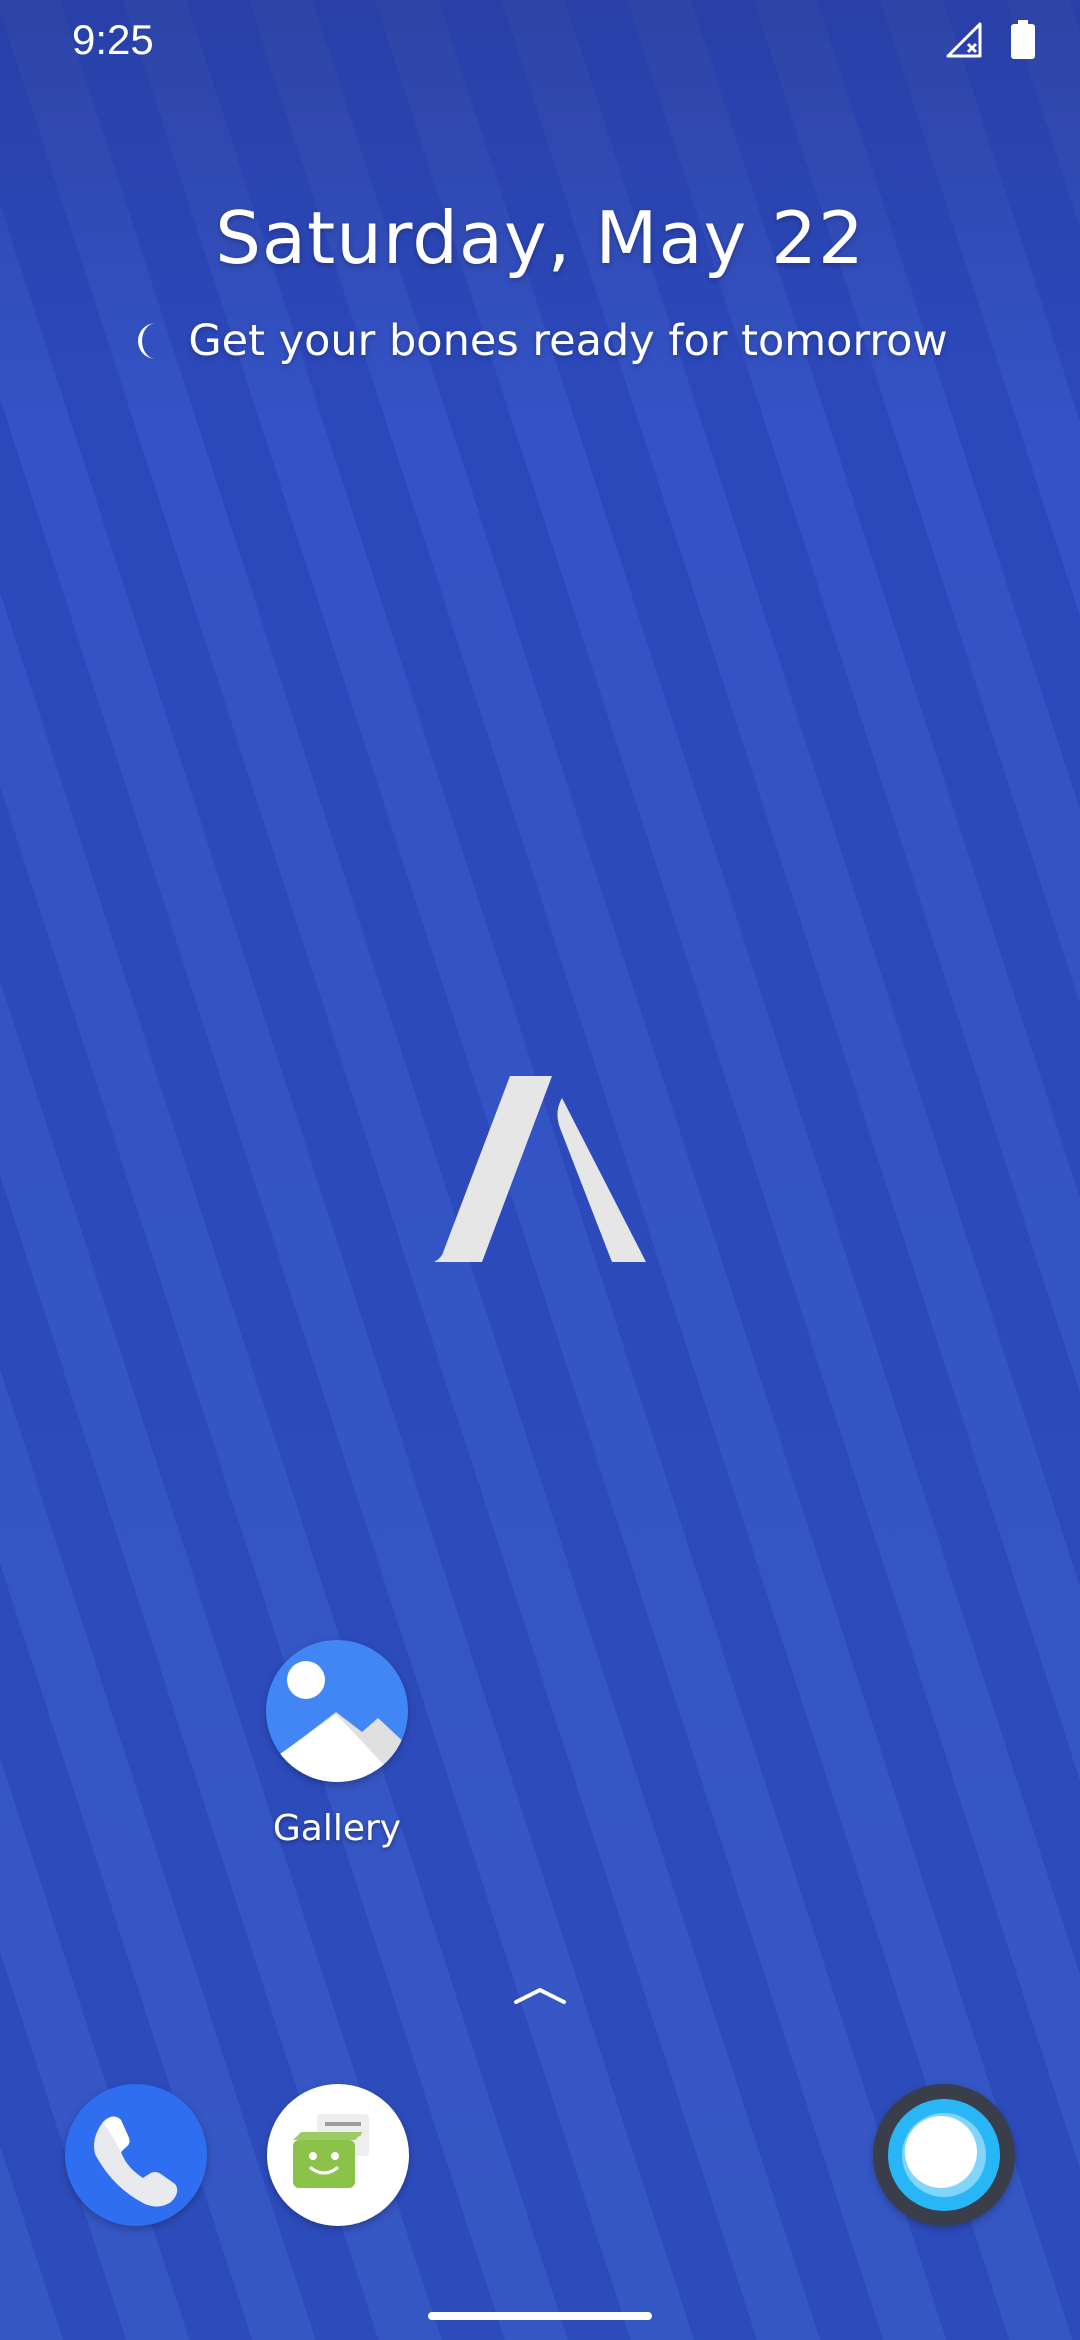 This screenshot has height=2340, width=1080. I want to click on app-gallery: Gallery, so click(337, 1744).